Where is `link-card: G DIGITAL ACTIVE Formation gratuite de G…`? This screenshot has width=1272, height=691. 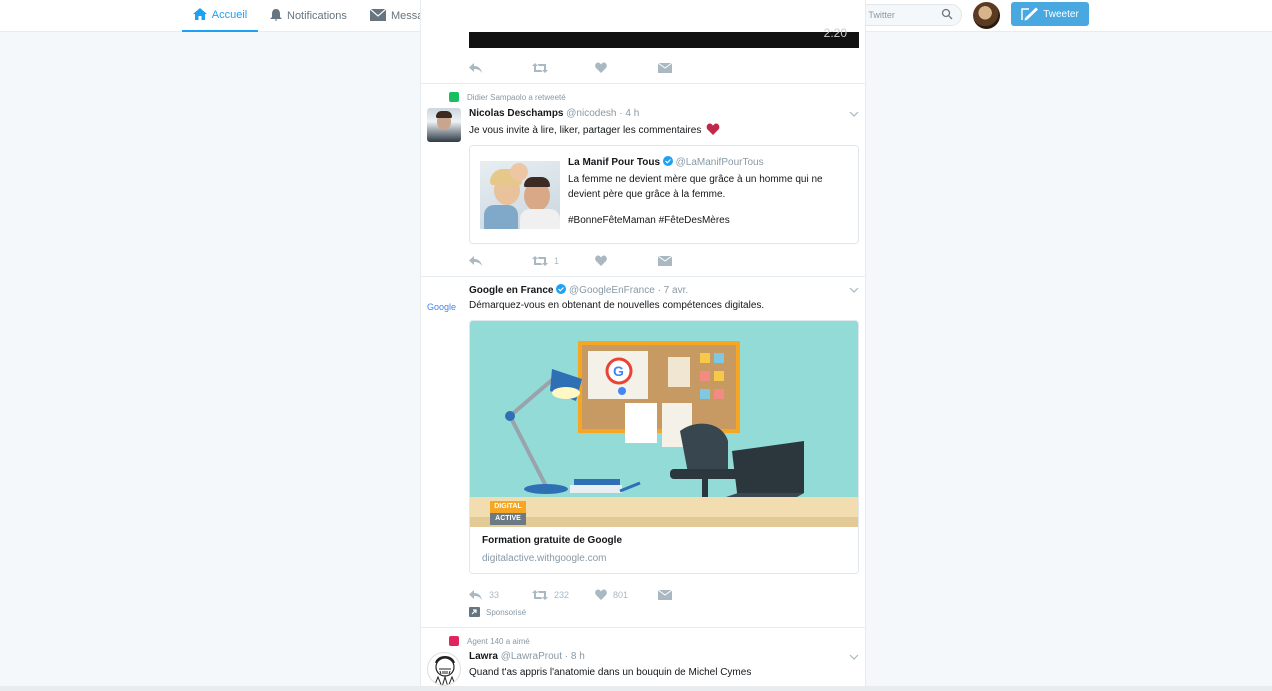 link-card: G DIGITAL ACTIVE Formation gratuite de G… is located at coordinates (664, 447).